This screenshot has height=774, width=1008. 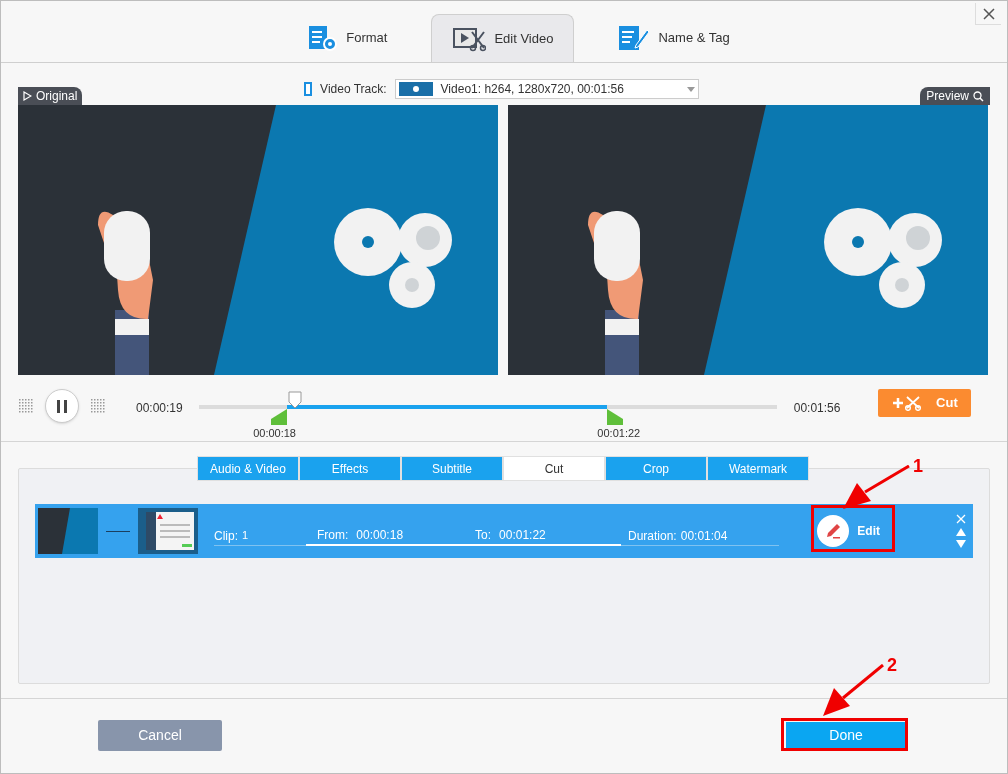 I want to click on current-time: 00:00:19, so click(x=159, y=408).